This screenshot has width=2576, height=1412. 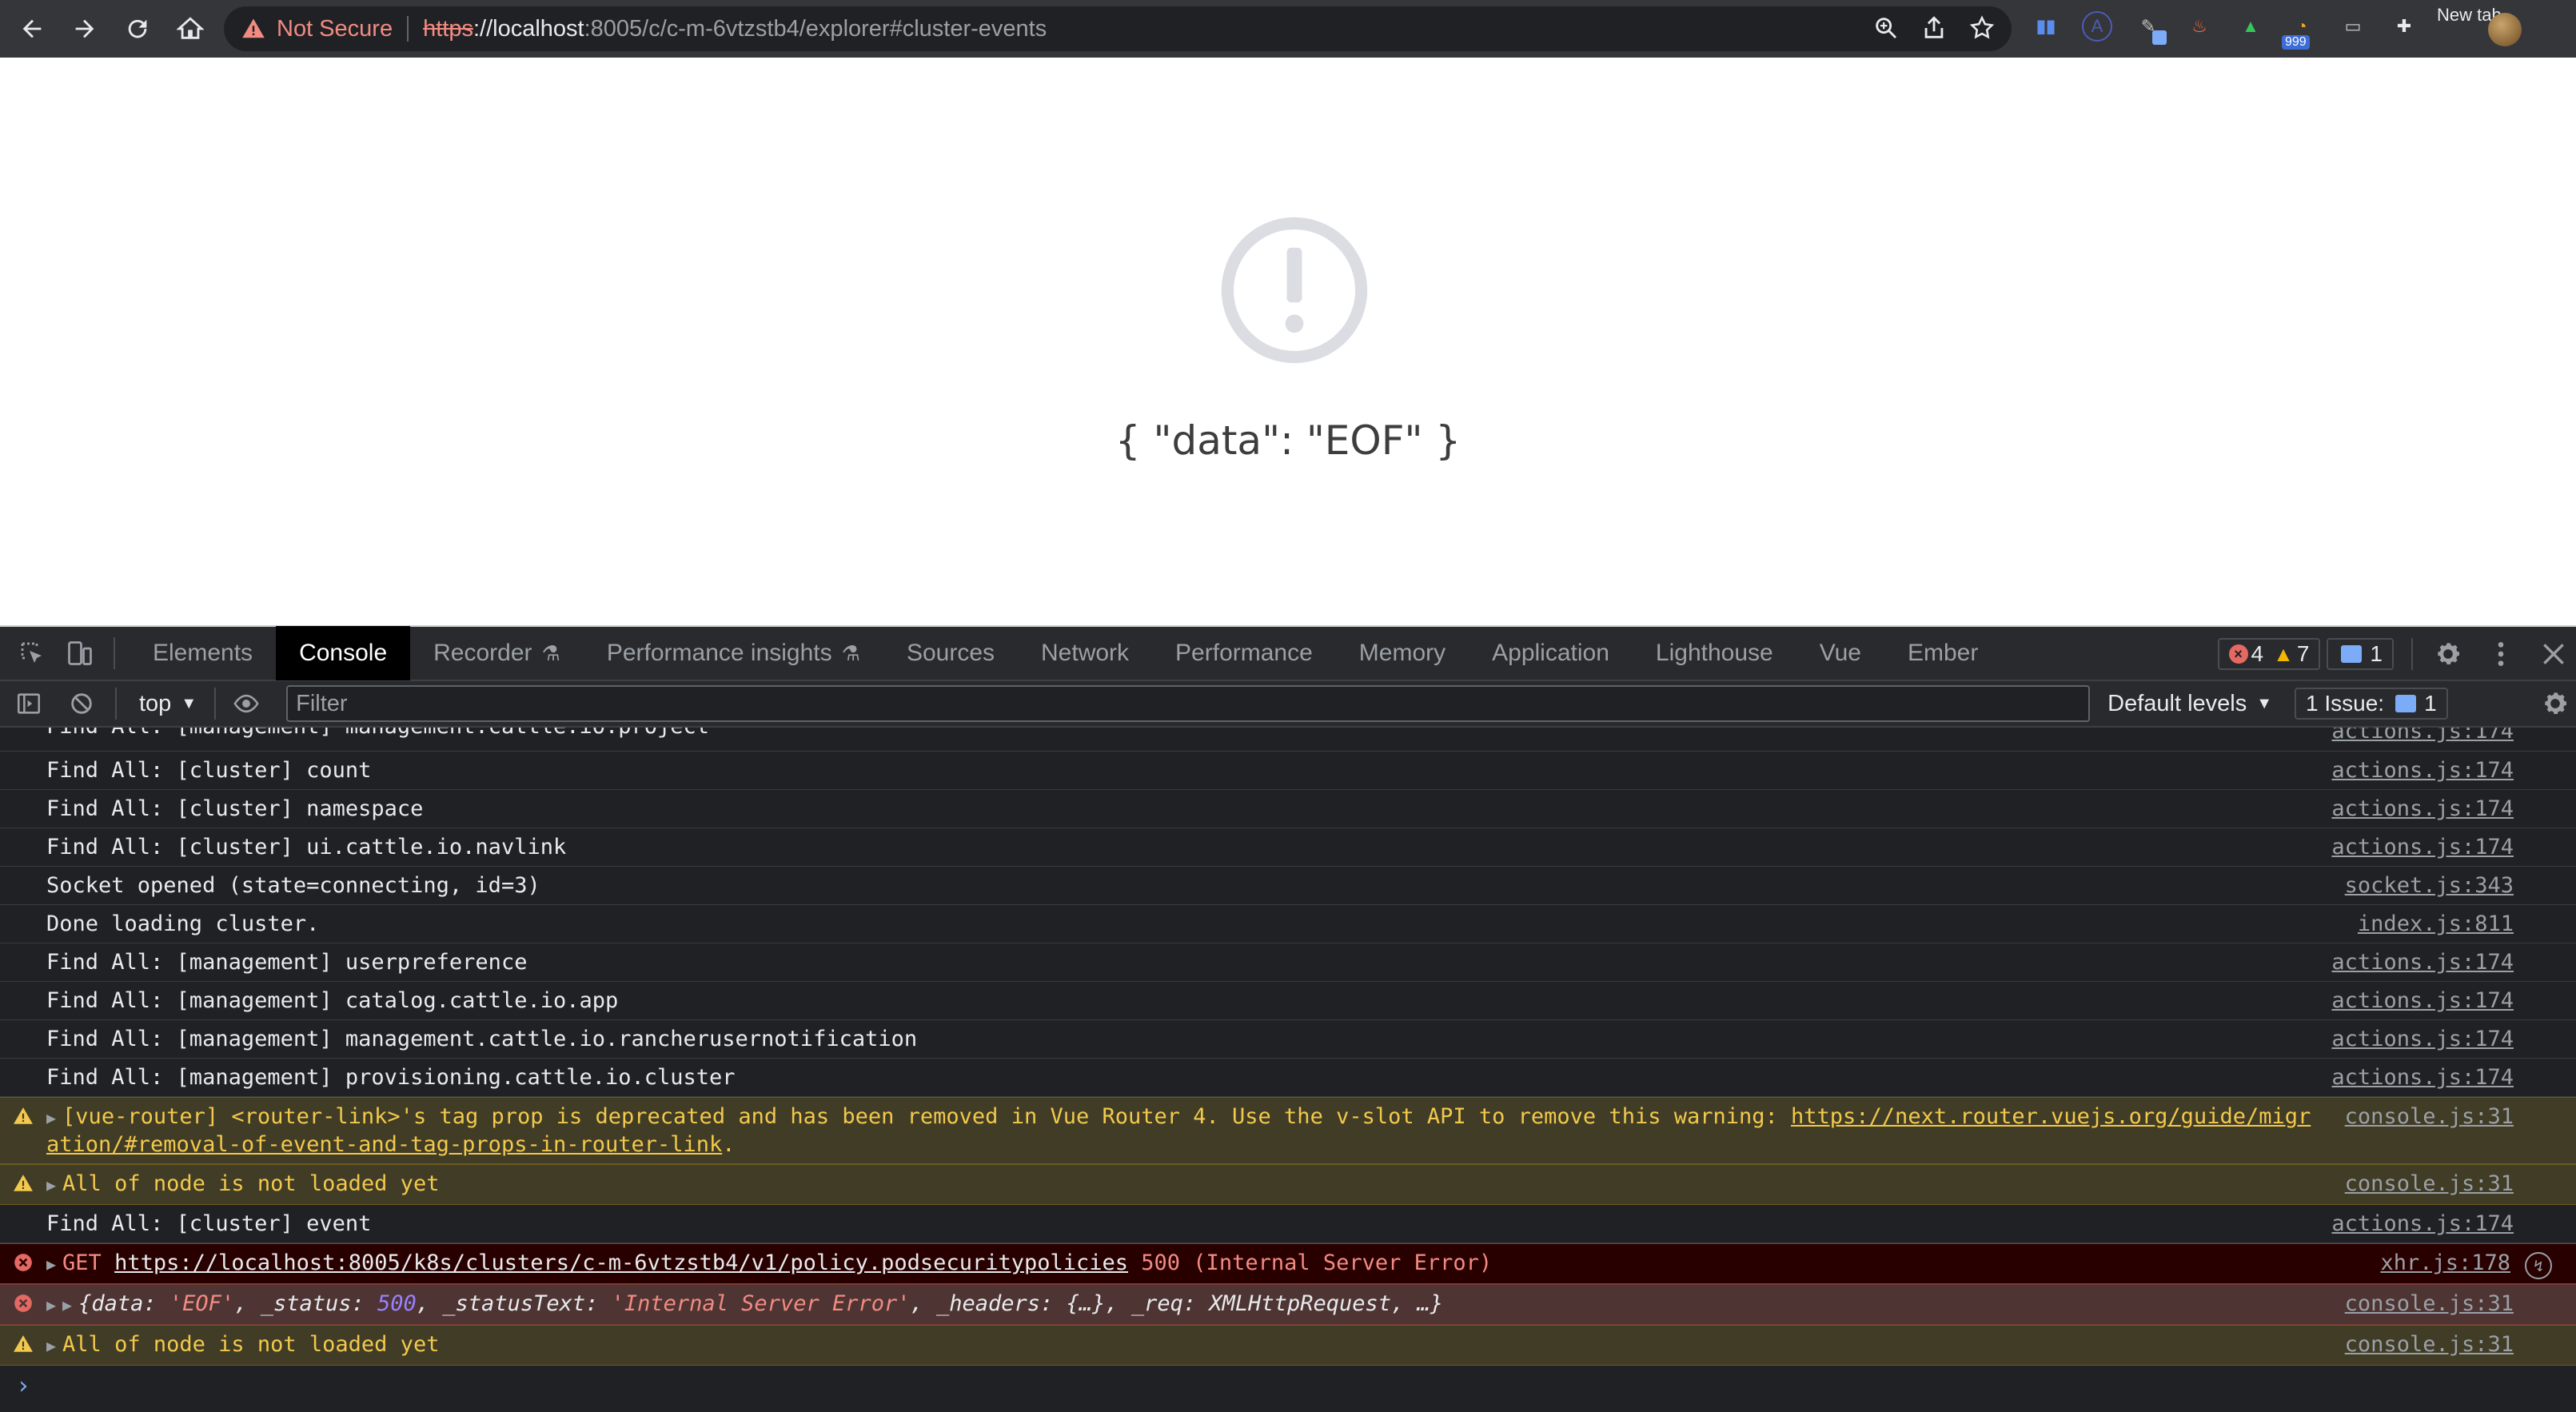 What do you see at coordinates (1715, 653) in the screenshot?
I see `tab-lighthouse: Lighthouse` at bounding box center [1715, 653].